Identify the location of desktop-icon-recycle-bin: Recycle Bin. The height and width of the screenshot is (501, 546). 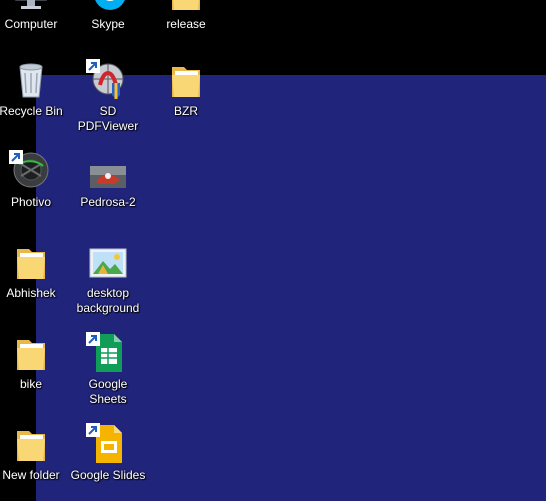
(35, 89).